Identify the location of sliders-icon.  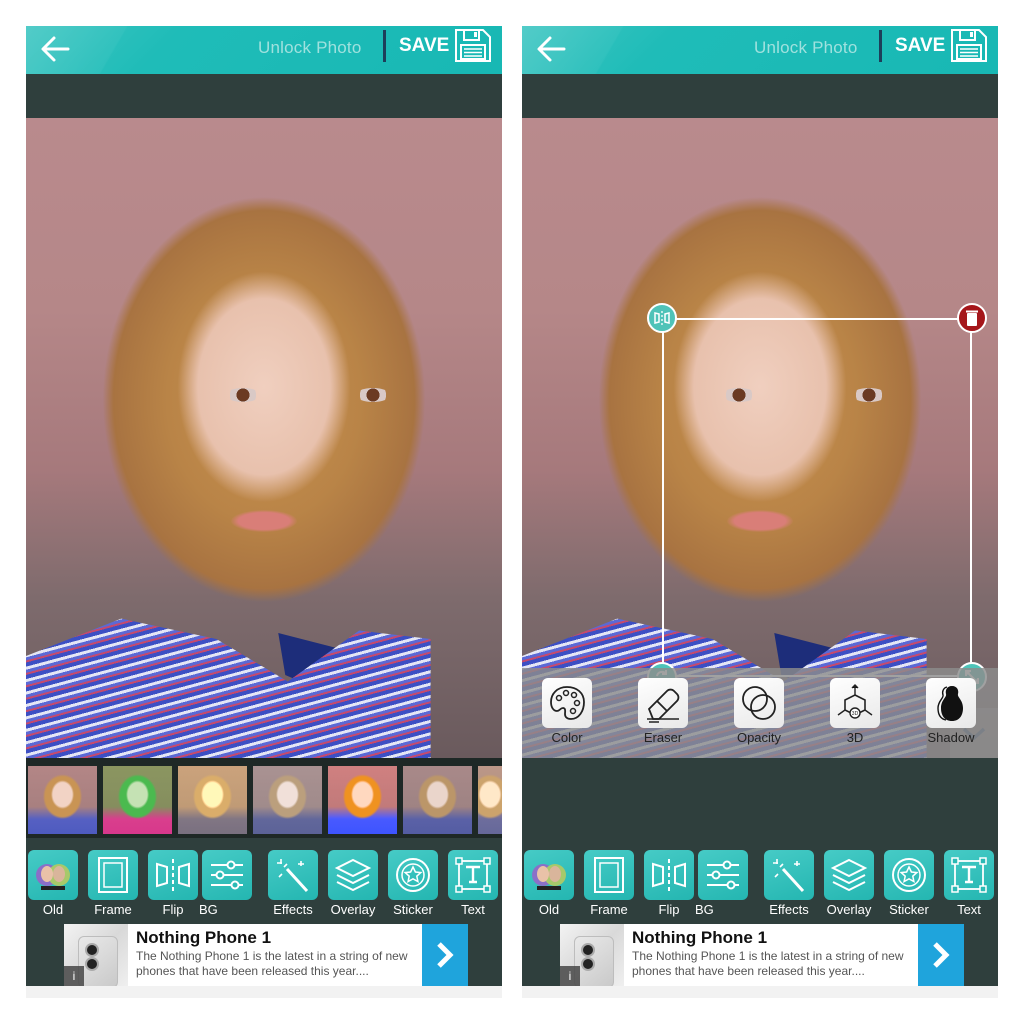
(227, 875).